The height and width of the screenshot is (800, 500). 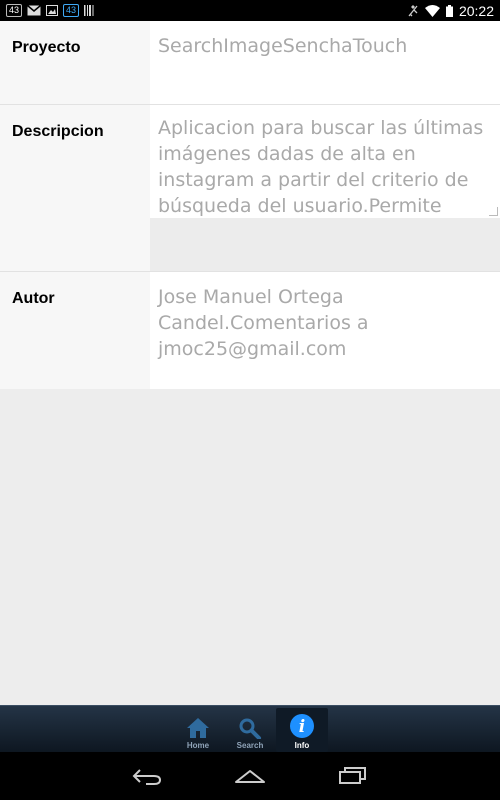 What do you see at coordinates (52, 10) in the screenshot?
I see `image-icon` at bounding box center [52, 10].